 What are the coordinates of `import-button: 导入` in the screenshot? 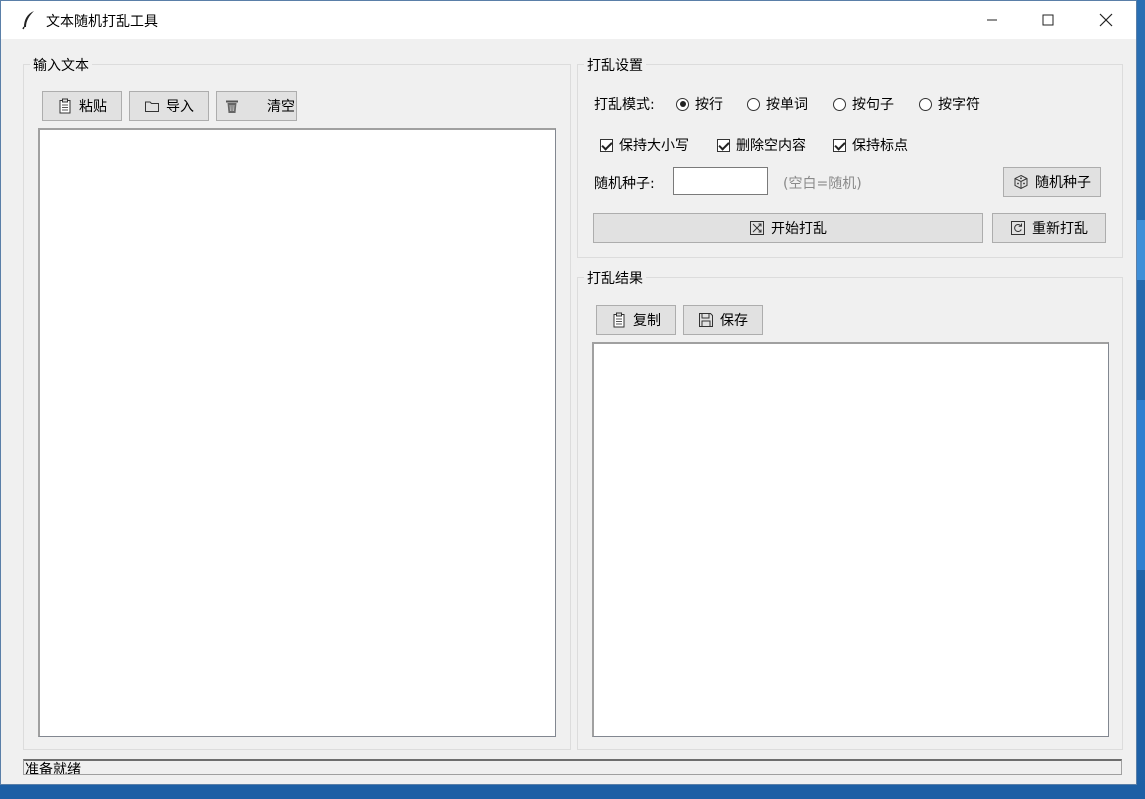 It's located at (169, 106).